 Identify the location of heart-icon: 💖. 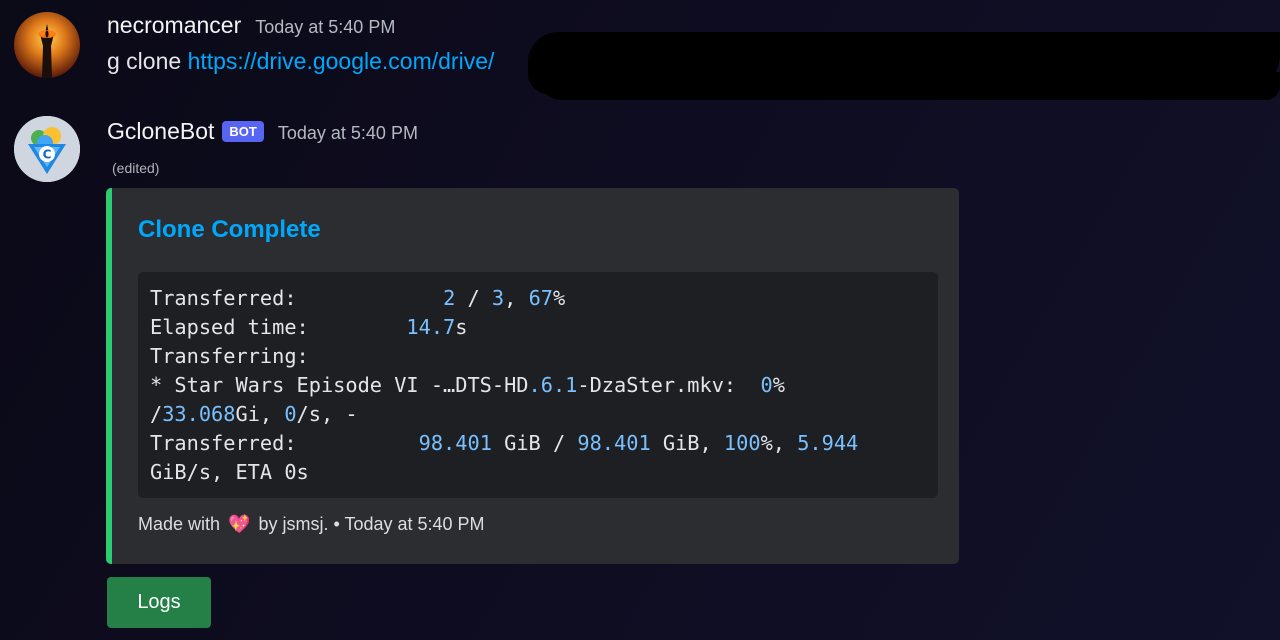
(239, 524).